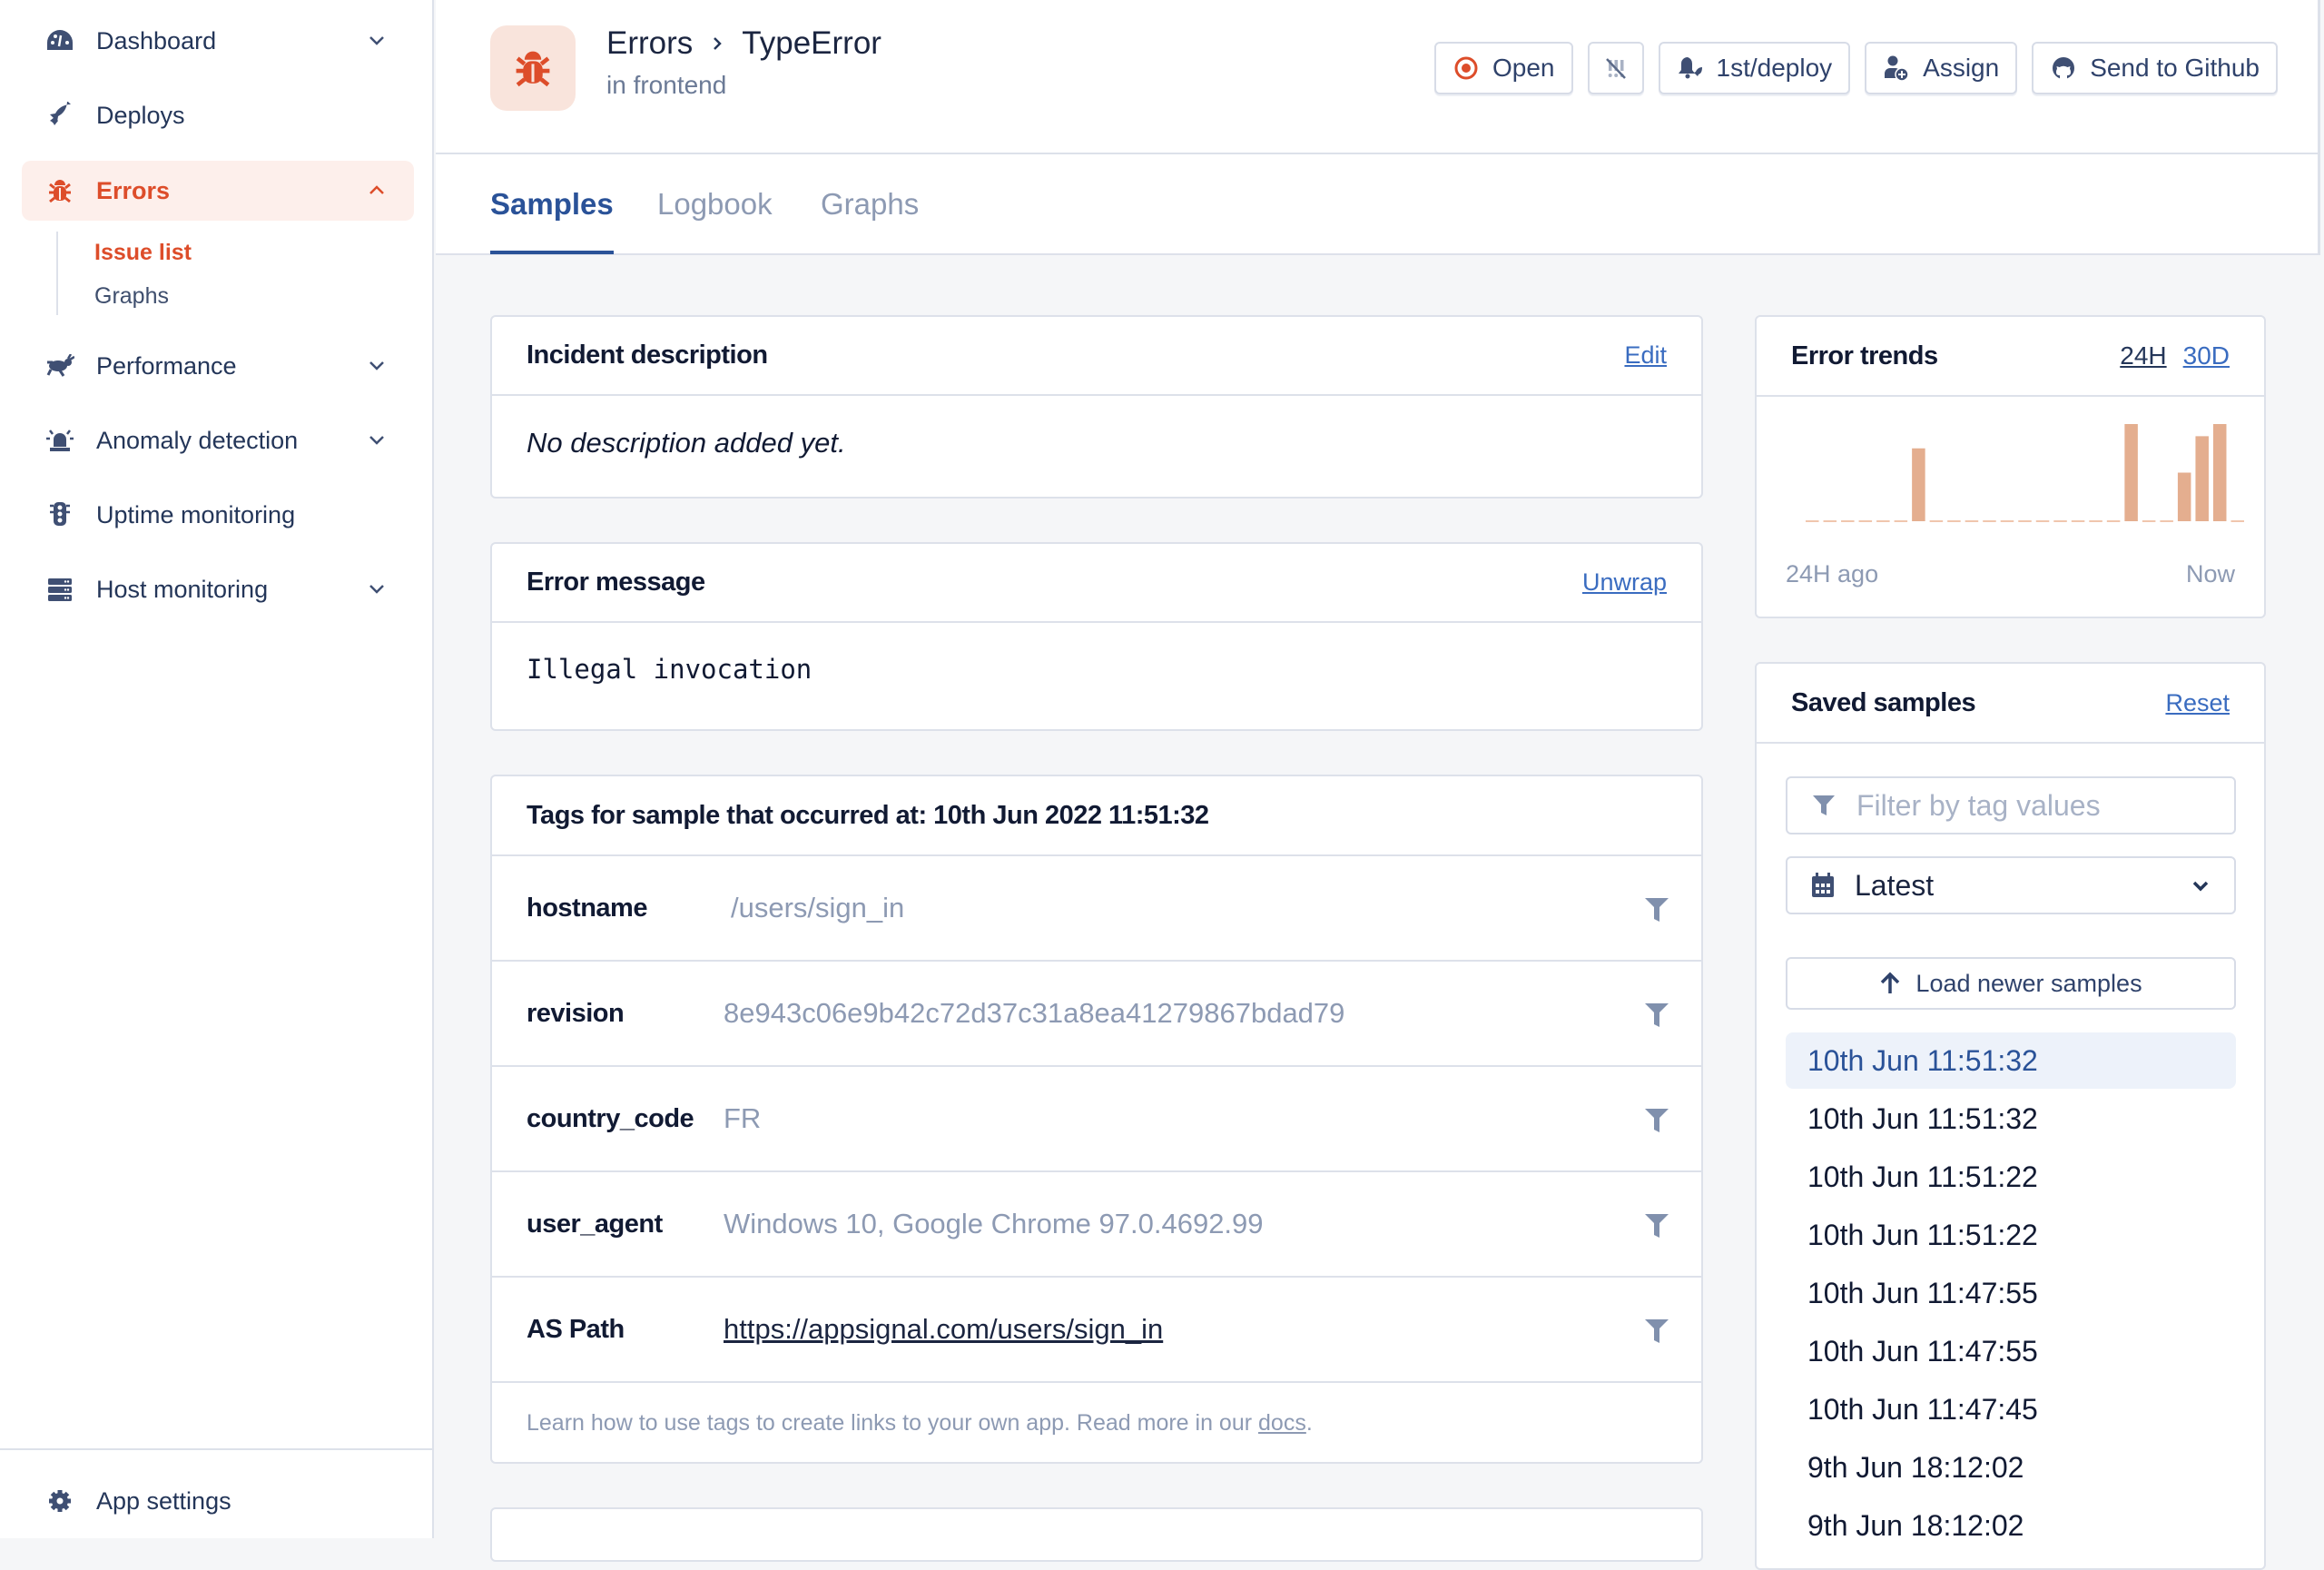  Describe the element at coordinates (1774, 68) in the screenshot. I see `notification-label: 1st/deploy` at that location.